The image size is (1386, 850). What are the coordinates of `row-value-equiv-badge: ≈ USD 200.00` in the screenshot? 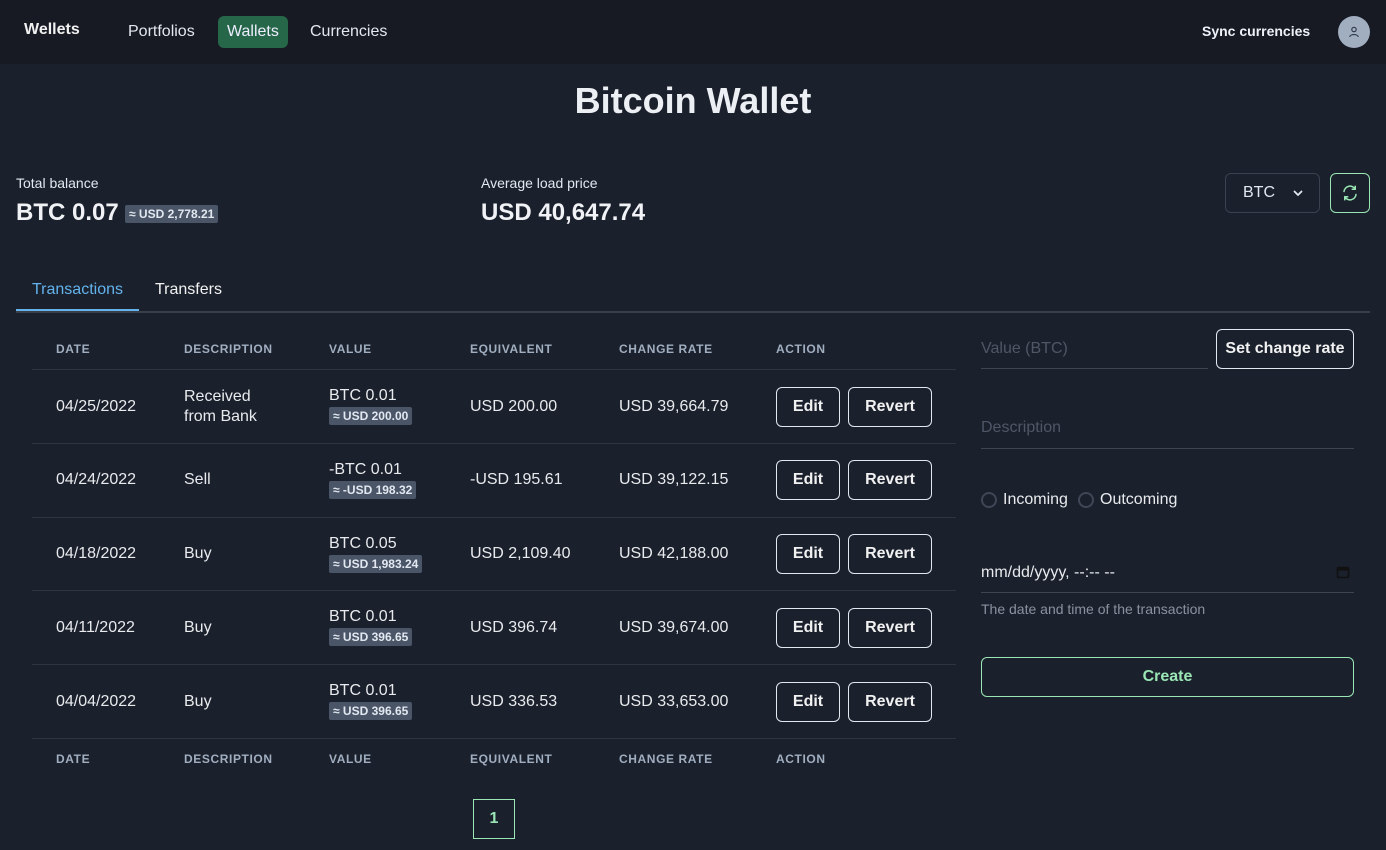 It's located at (371, 416).